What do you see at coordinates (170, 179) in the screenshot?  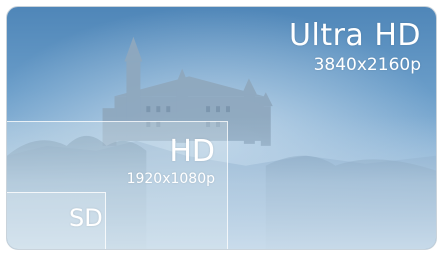 I see `hd-resolution: 1920x1080p` at bounding box center [170, 179].